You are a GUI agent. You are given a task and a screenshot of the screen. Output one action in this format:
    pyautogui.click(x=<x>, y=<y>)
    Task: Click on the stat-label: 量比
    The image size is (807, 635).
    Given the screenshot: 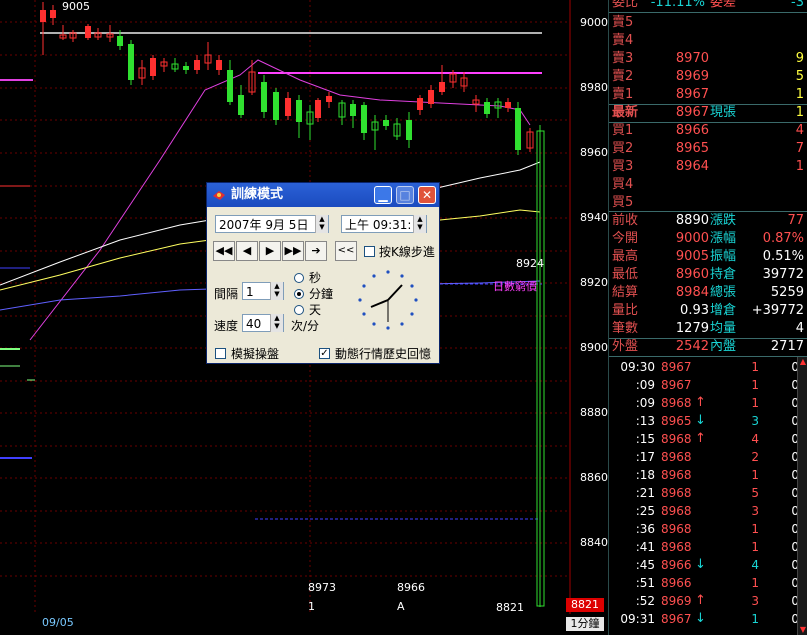 What is the action you would take?
    pyautogui.click(x=625, y=310)
    